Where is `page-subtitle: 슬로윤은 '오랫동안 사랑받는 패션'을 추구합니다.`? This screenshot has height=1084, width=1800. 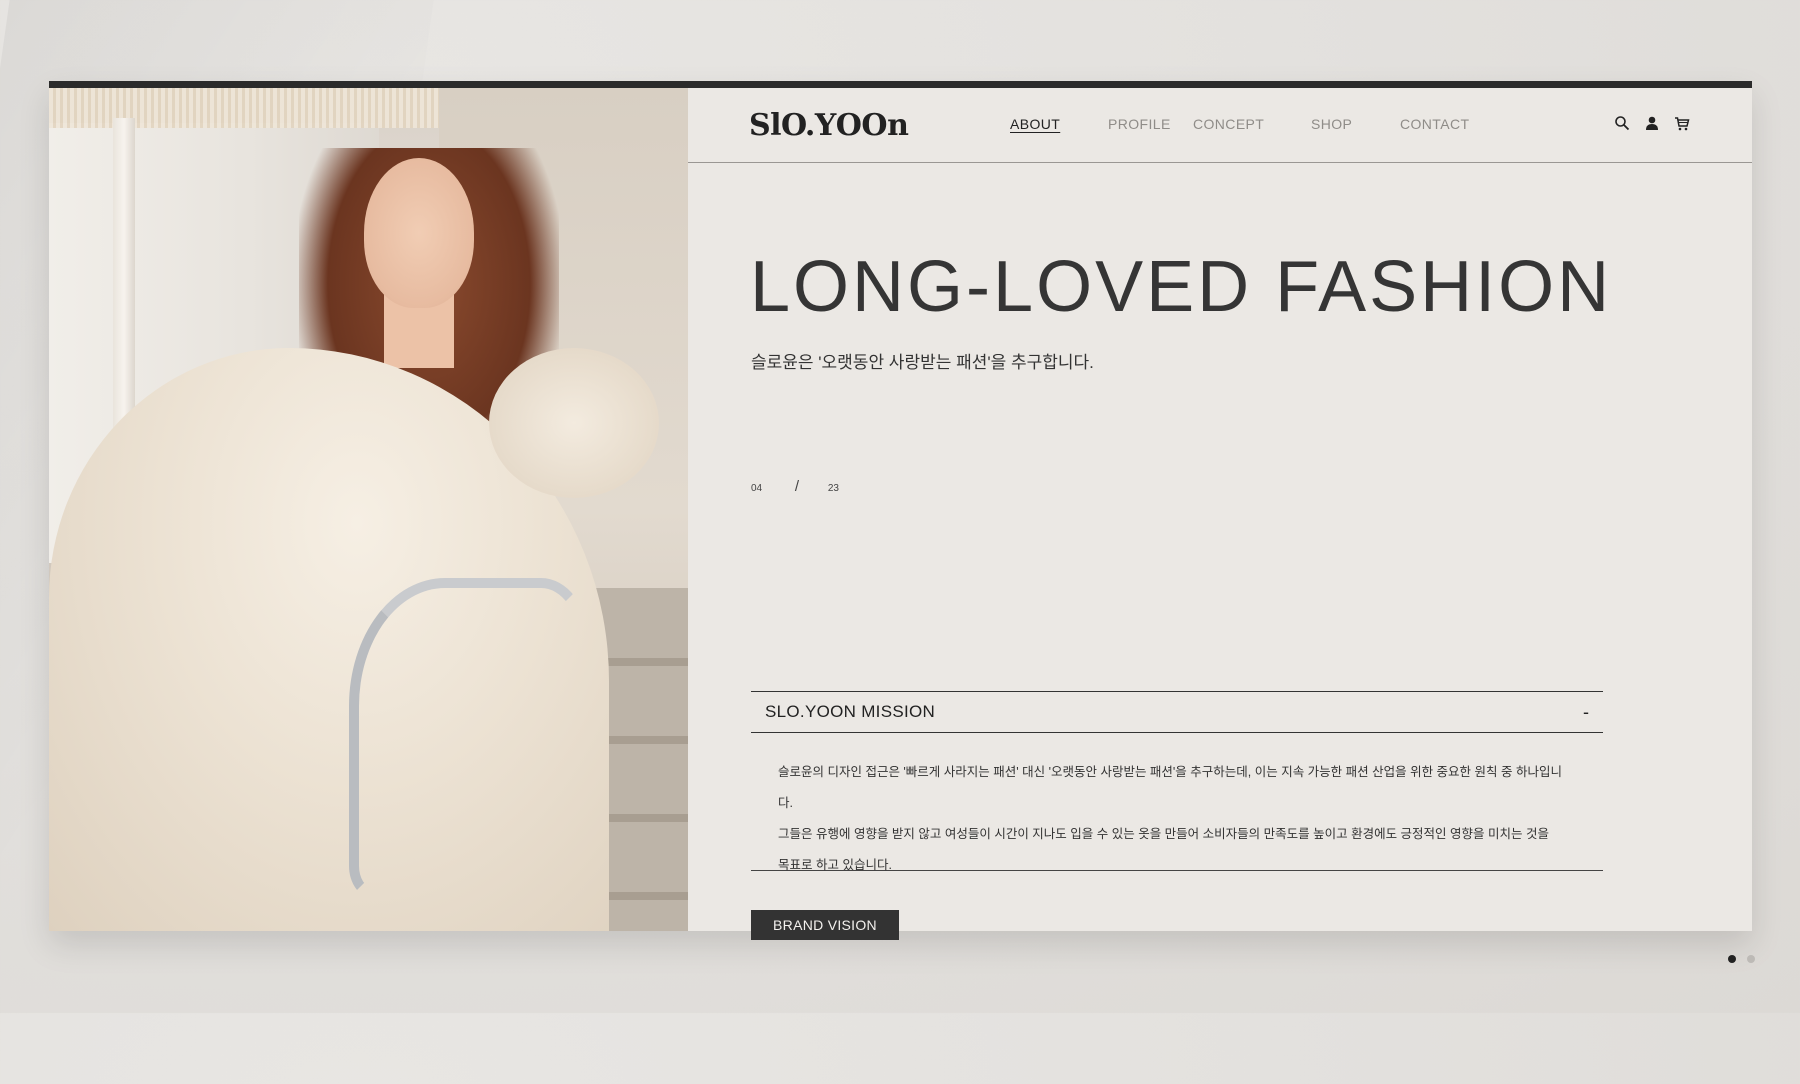
page-subtitle: 슬로윤은 '오랫동안 사랑받는 패션'을 추구합니다. is located at coordinates (922, 362).